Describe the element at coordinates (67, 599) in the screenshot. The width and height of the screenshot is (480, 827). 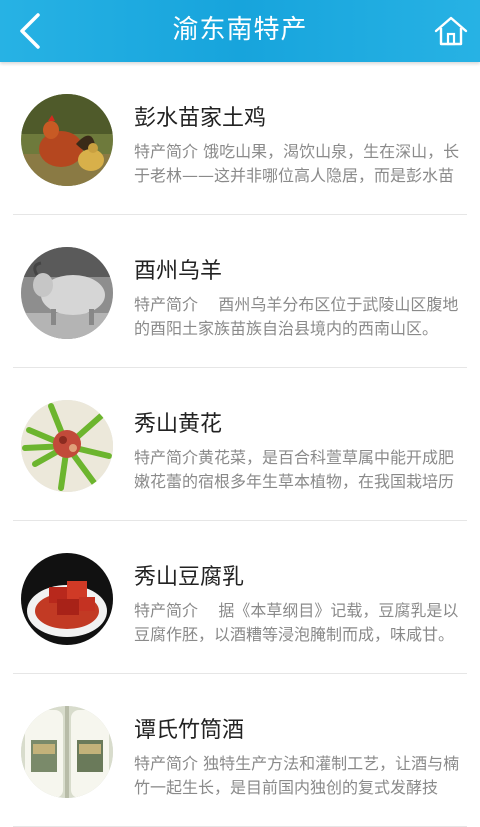
I see `fermented-tofu-photo` at that location.